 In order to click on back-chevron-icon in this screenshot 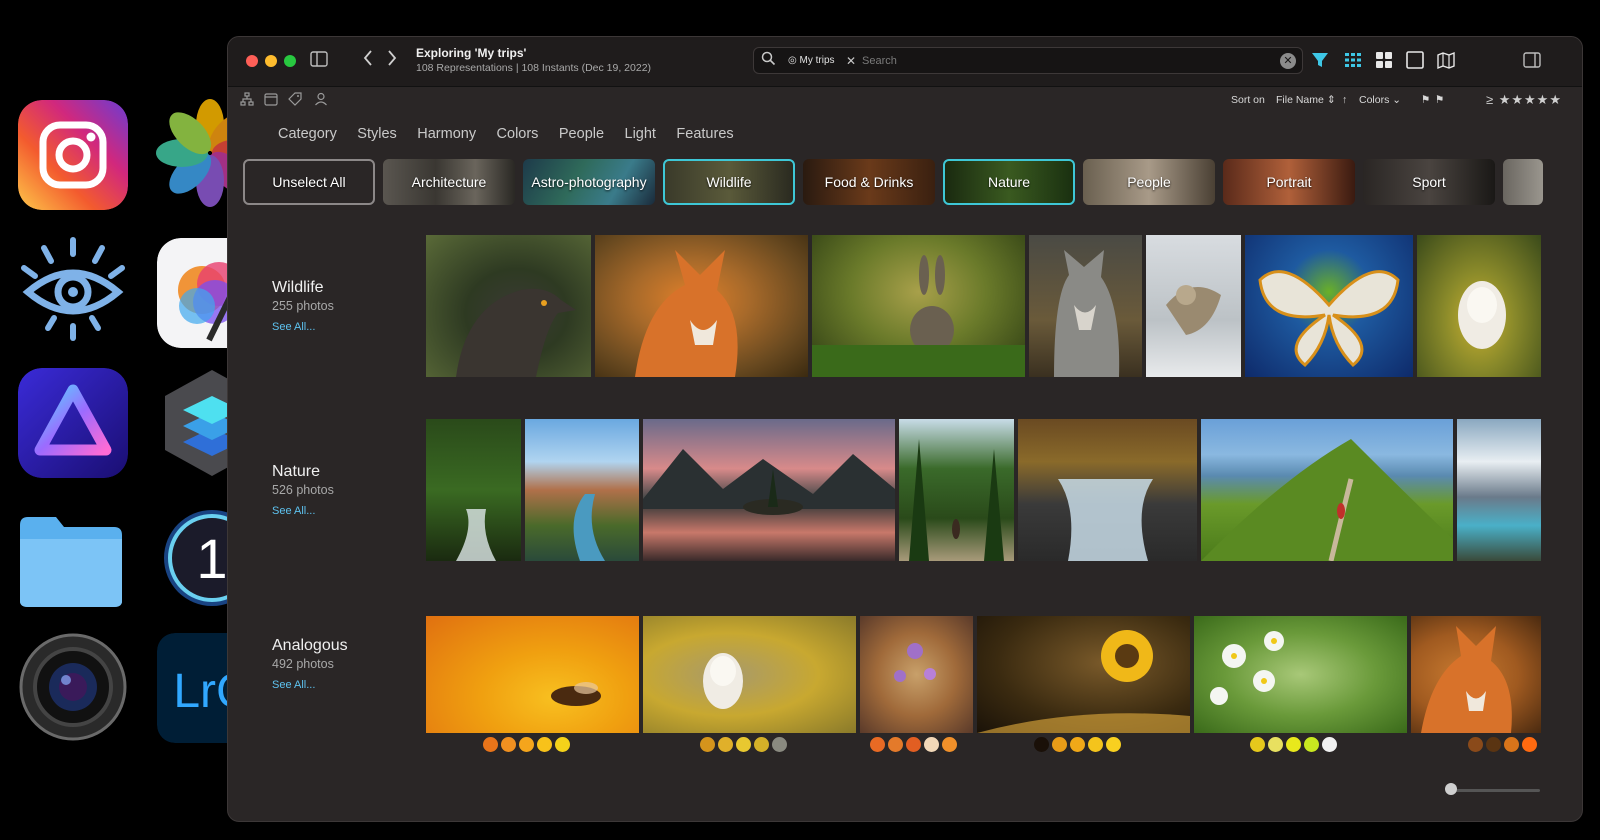, I will do `click(368, 61)`.